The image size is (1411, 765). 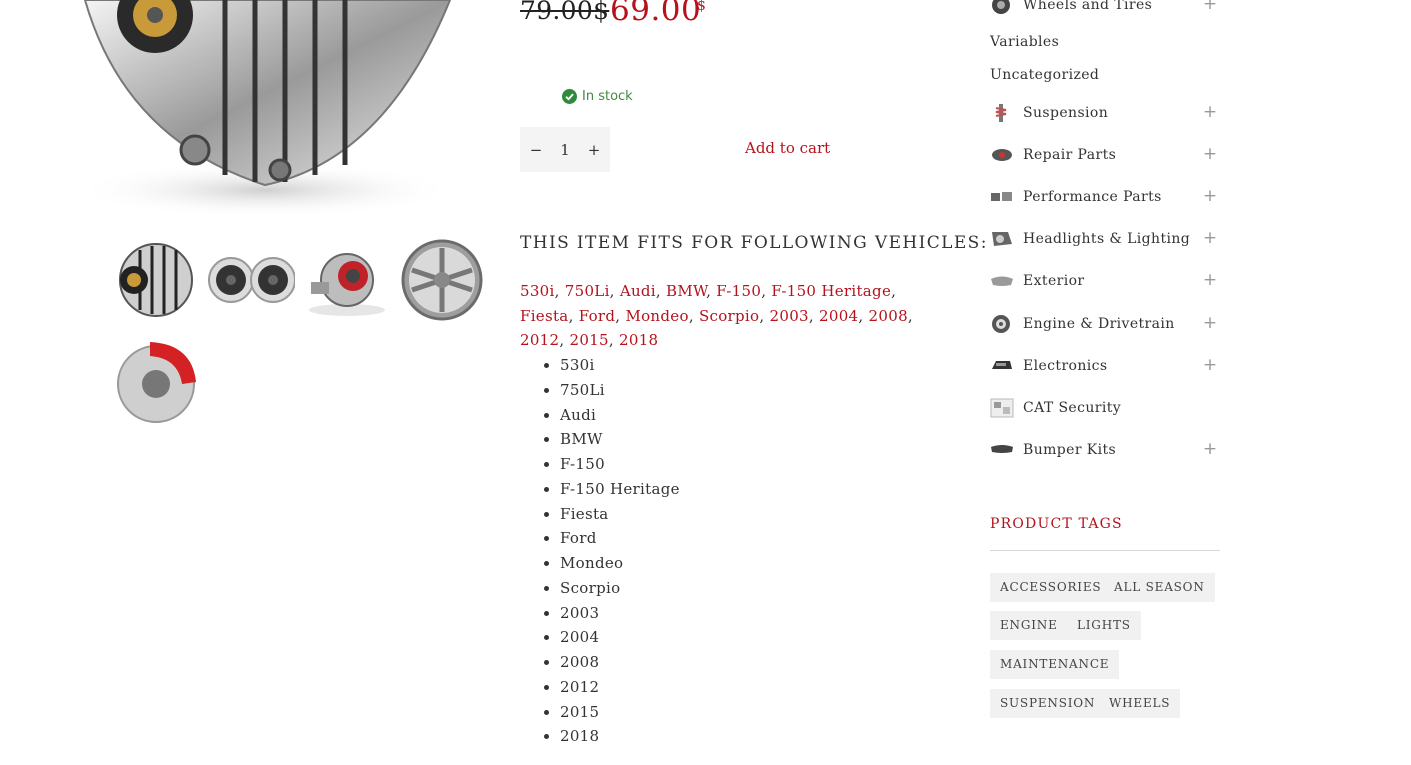 I want to click on vehicle-link: F-150, so click(x=738, y=291).